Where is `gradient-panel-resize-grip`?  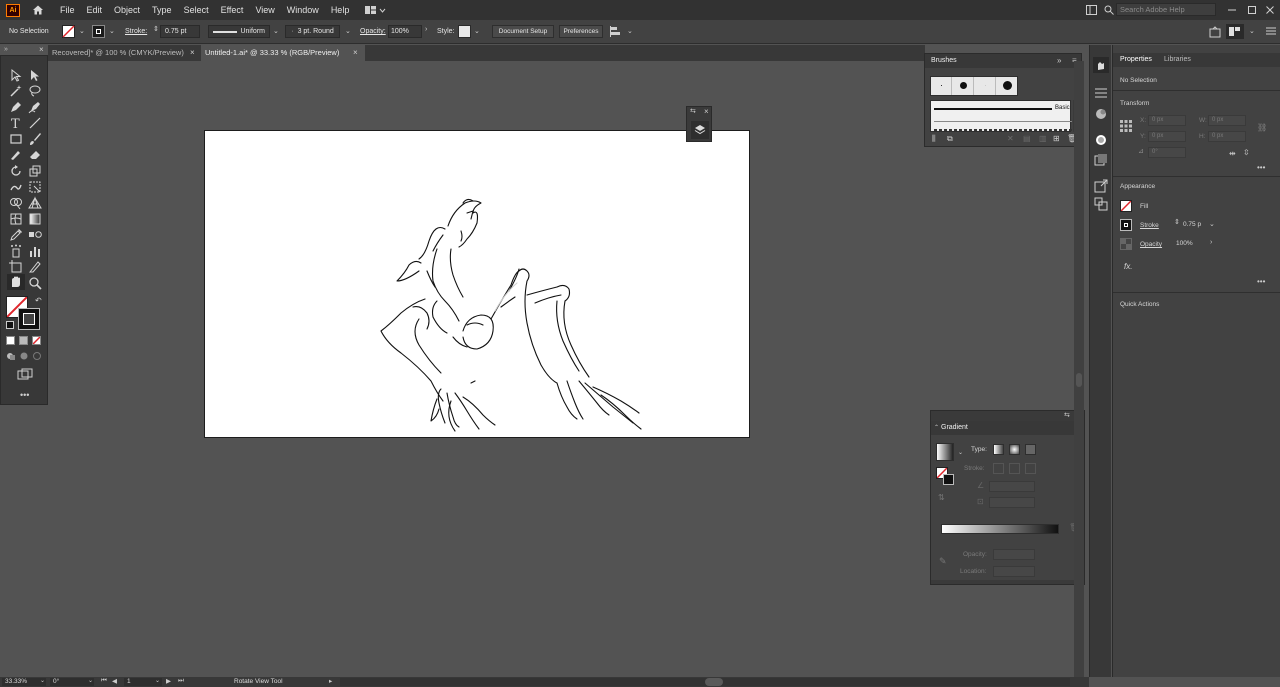 gradient-panel-resize-grip is located at coordinates (1007, 582).